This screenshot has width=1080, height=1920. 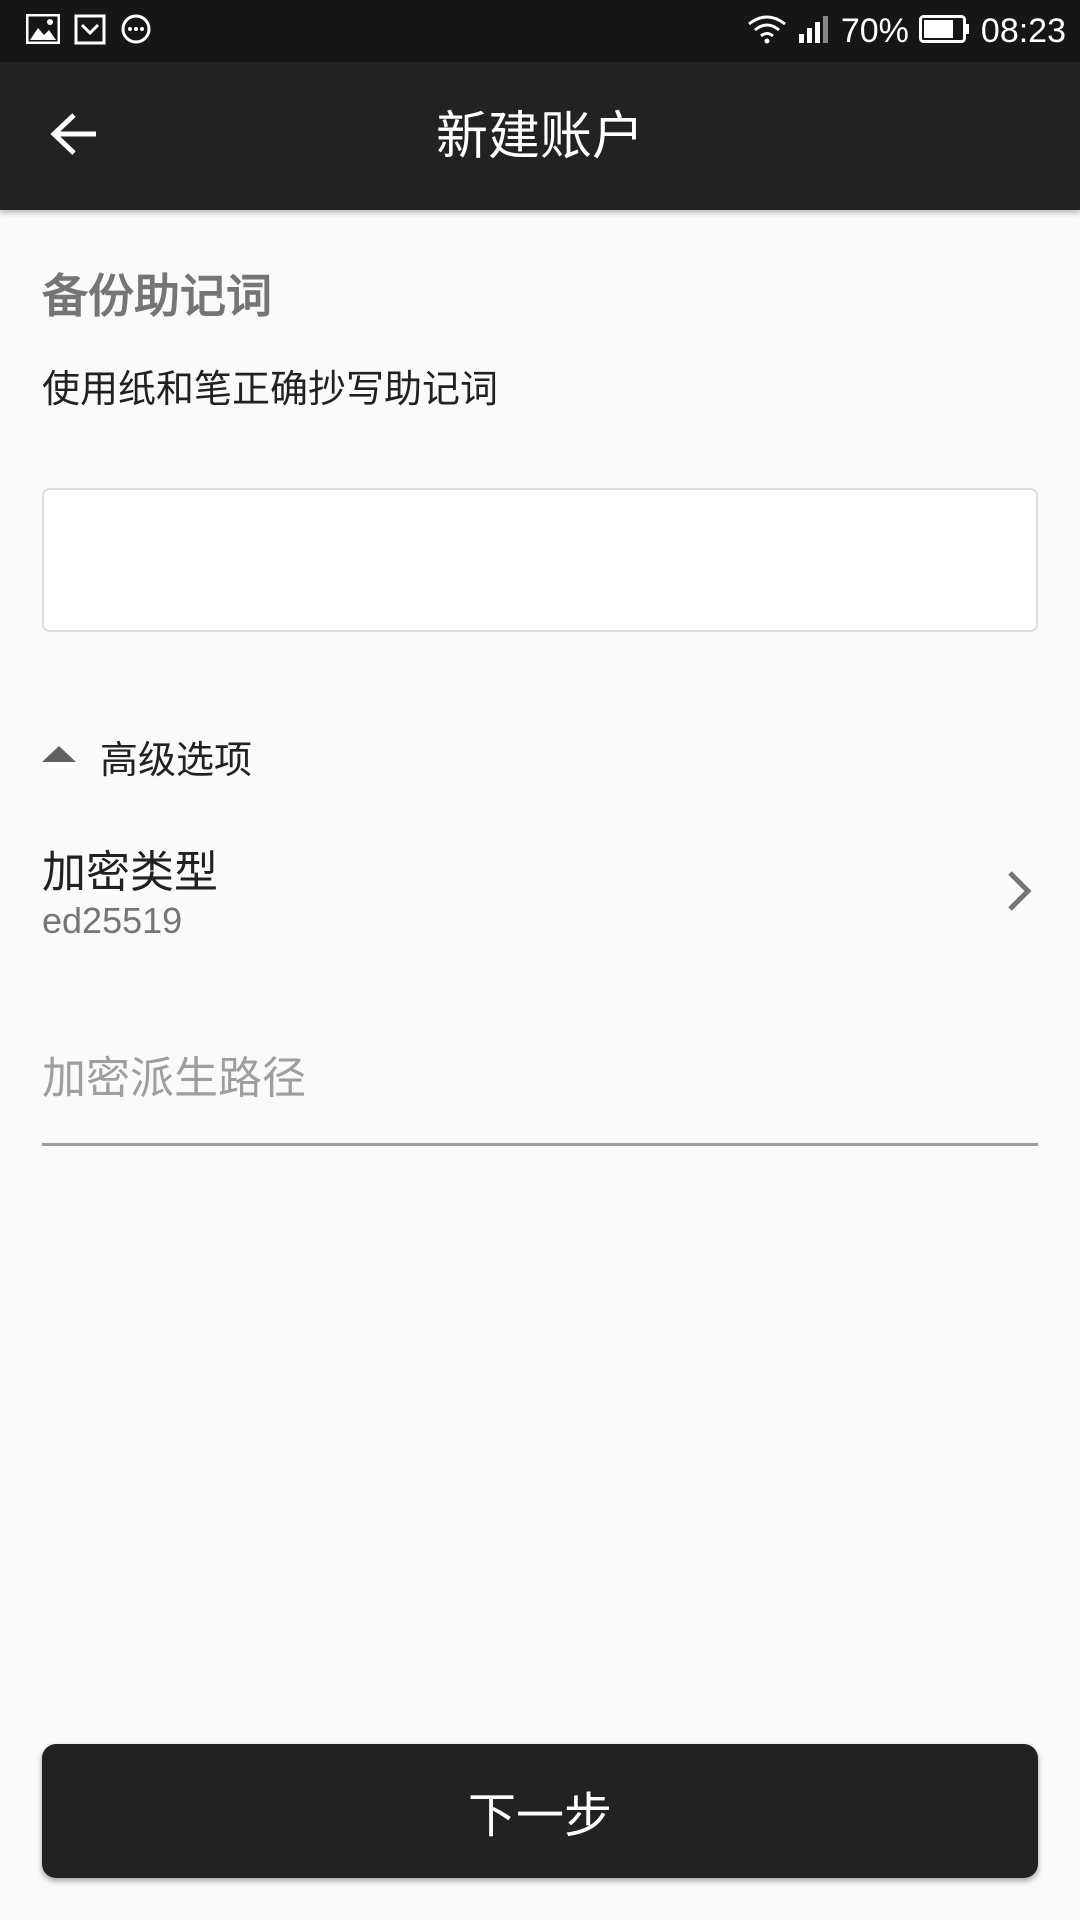 What do you see at coordinates (767, 31) in the screenshot?
I see `wifi-icon` at bounding box center [767, 31].